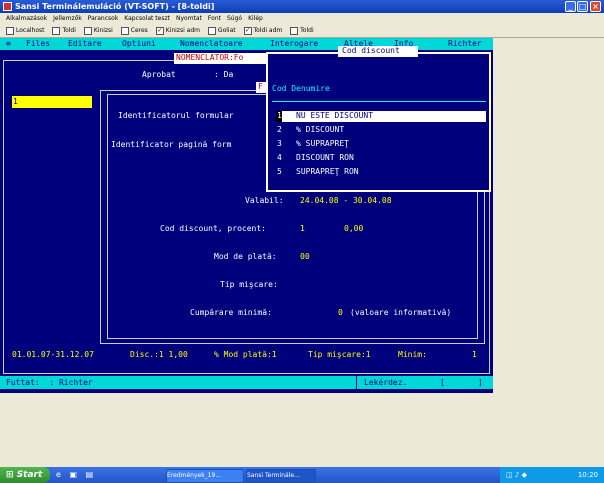 The image size is (604, 483). I want to click on app-icon, so click(7, 6).